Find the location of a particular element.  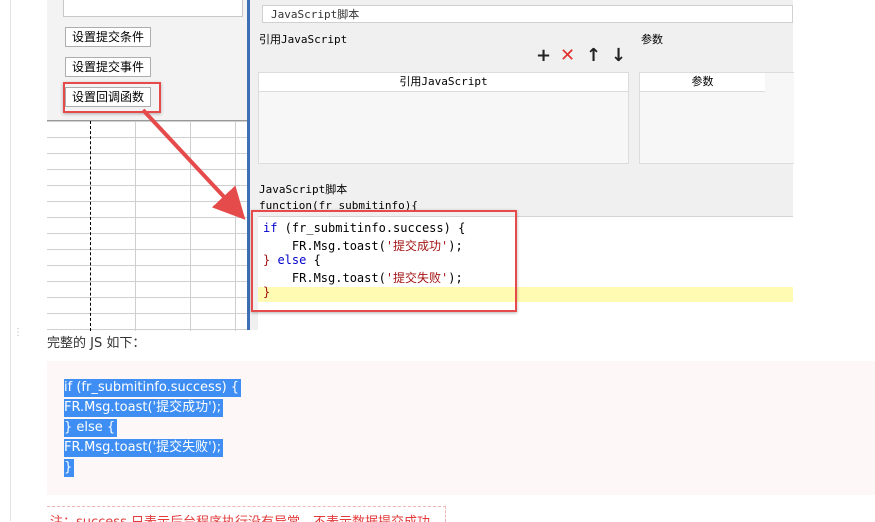

doc-intro-text: 完整的 JS 如下： is located at coordinates (96, 343).